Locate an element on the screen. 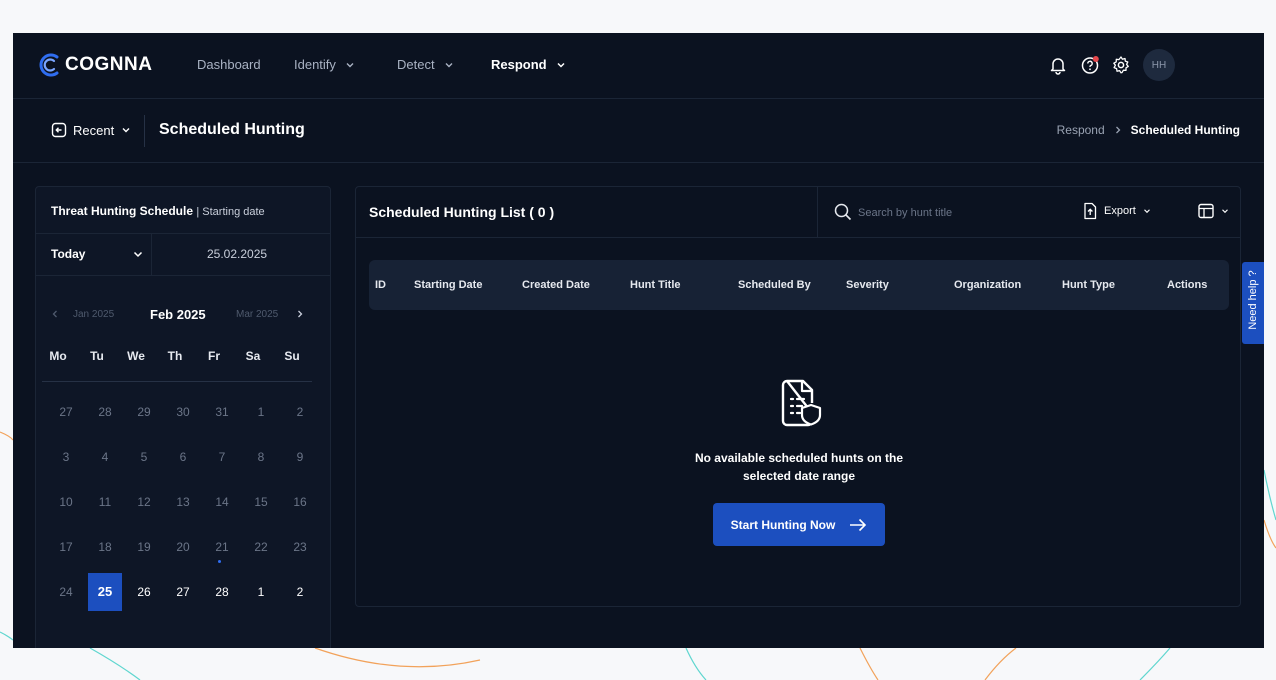 The image size is (1276, 680). weekday-label: Mo is located at coordinates (58, 356).